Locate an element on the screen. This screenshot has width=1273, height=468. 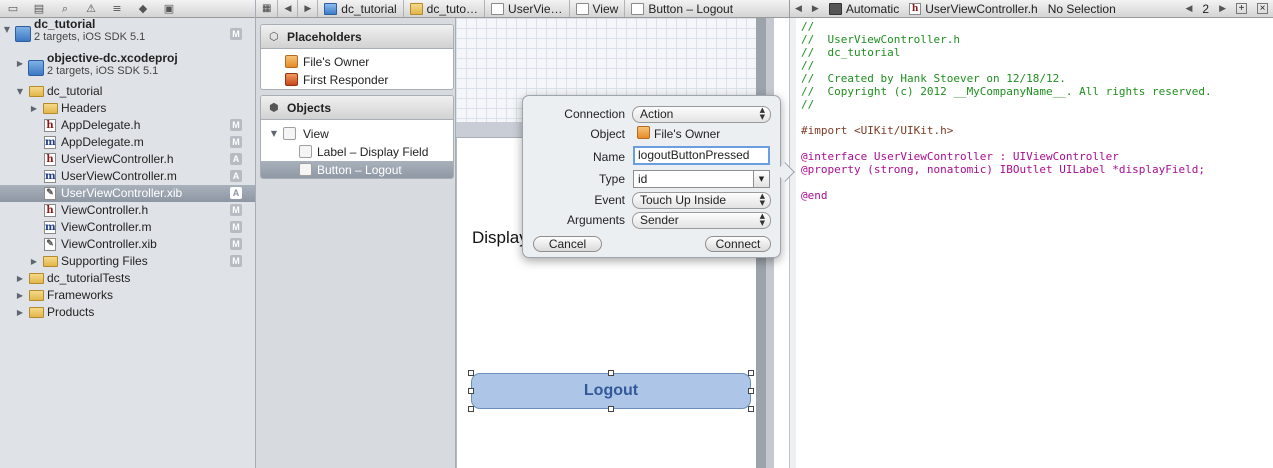
outline-item-first-responder: First Responder is located at coordinates (357, 80).